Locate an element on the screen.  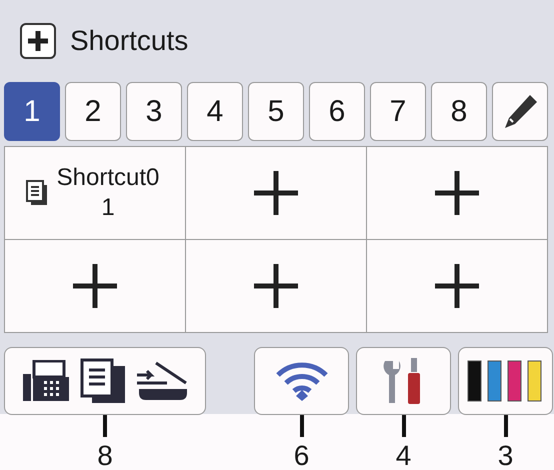
page-tab: 4 is located at coordinates (215, 111).